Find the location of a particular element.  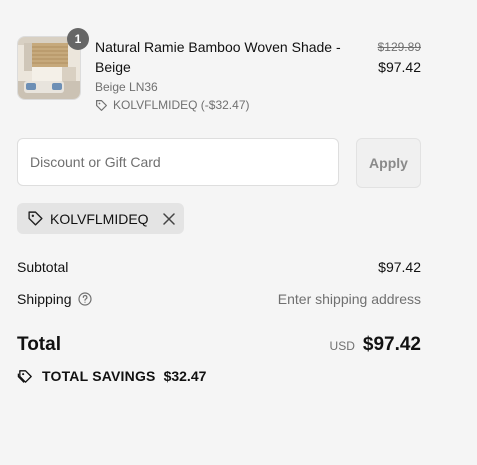

total-savings: TOTAL SAVINGS $32.47 is located at coordinates (111, 376).